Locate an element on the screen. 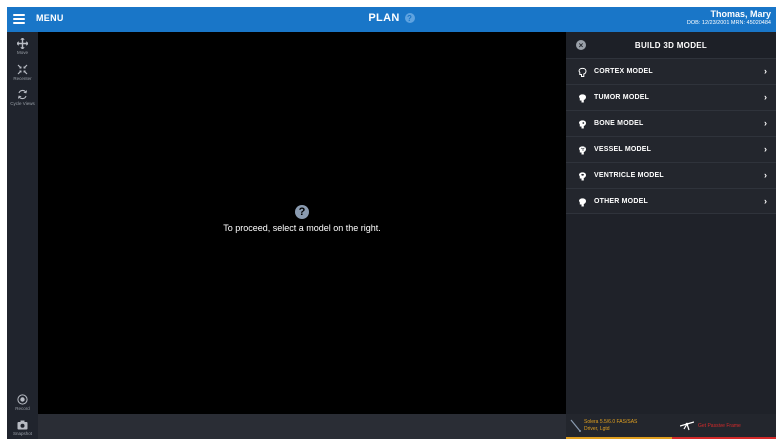  skull-icon is located at coordinates (582, 124).